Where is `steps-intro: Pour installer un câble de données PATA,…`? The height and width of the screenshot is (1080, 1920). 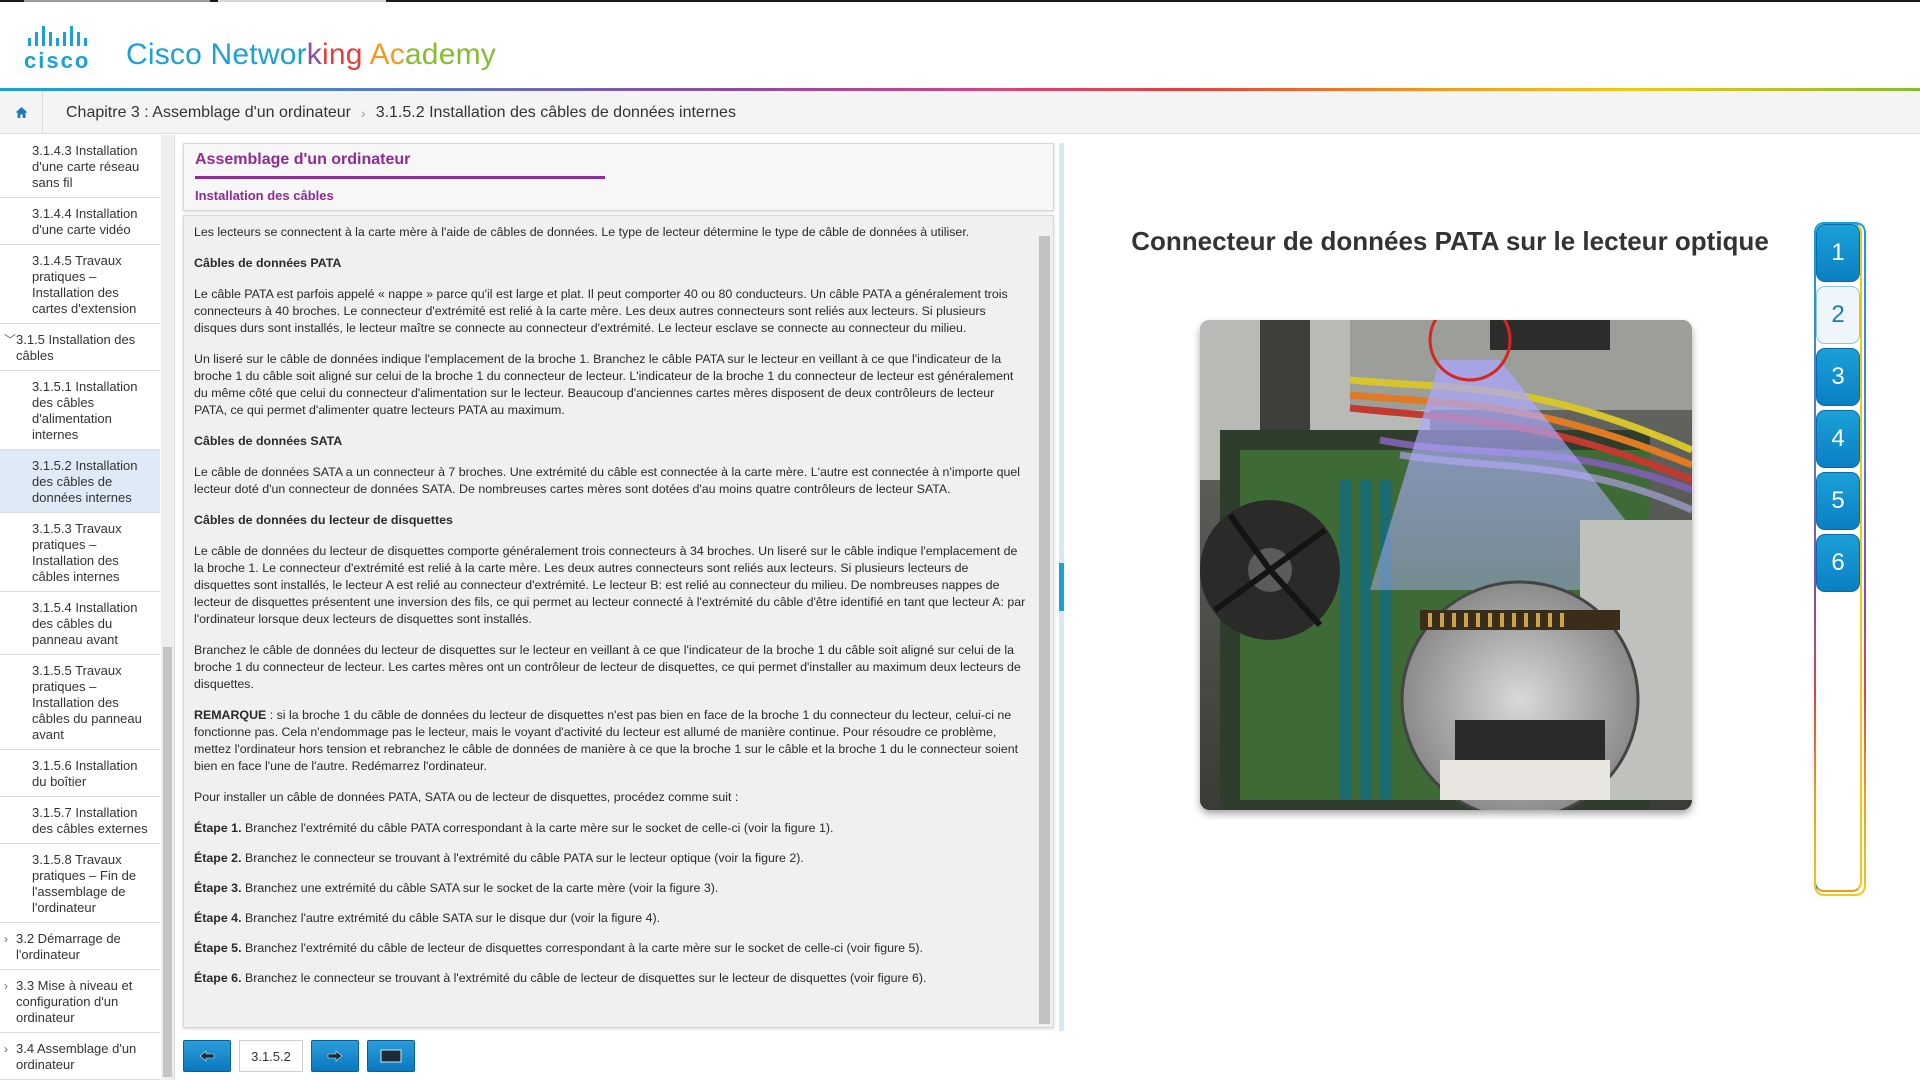 steps-intro: Pour installer un câble de données PATA,… is located at coordinates (466, 797).